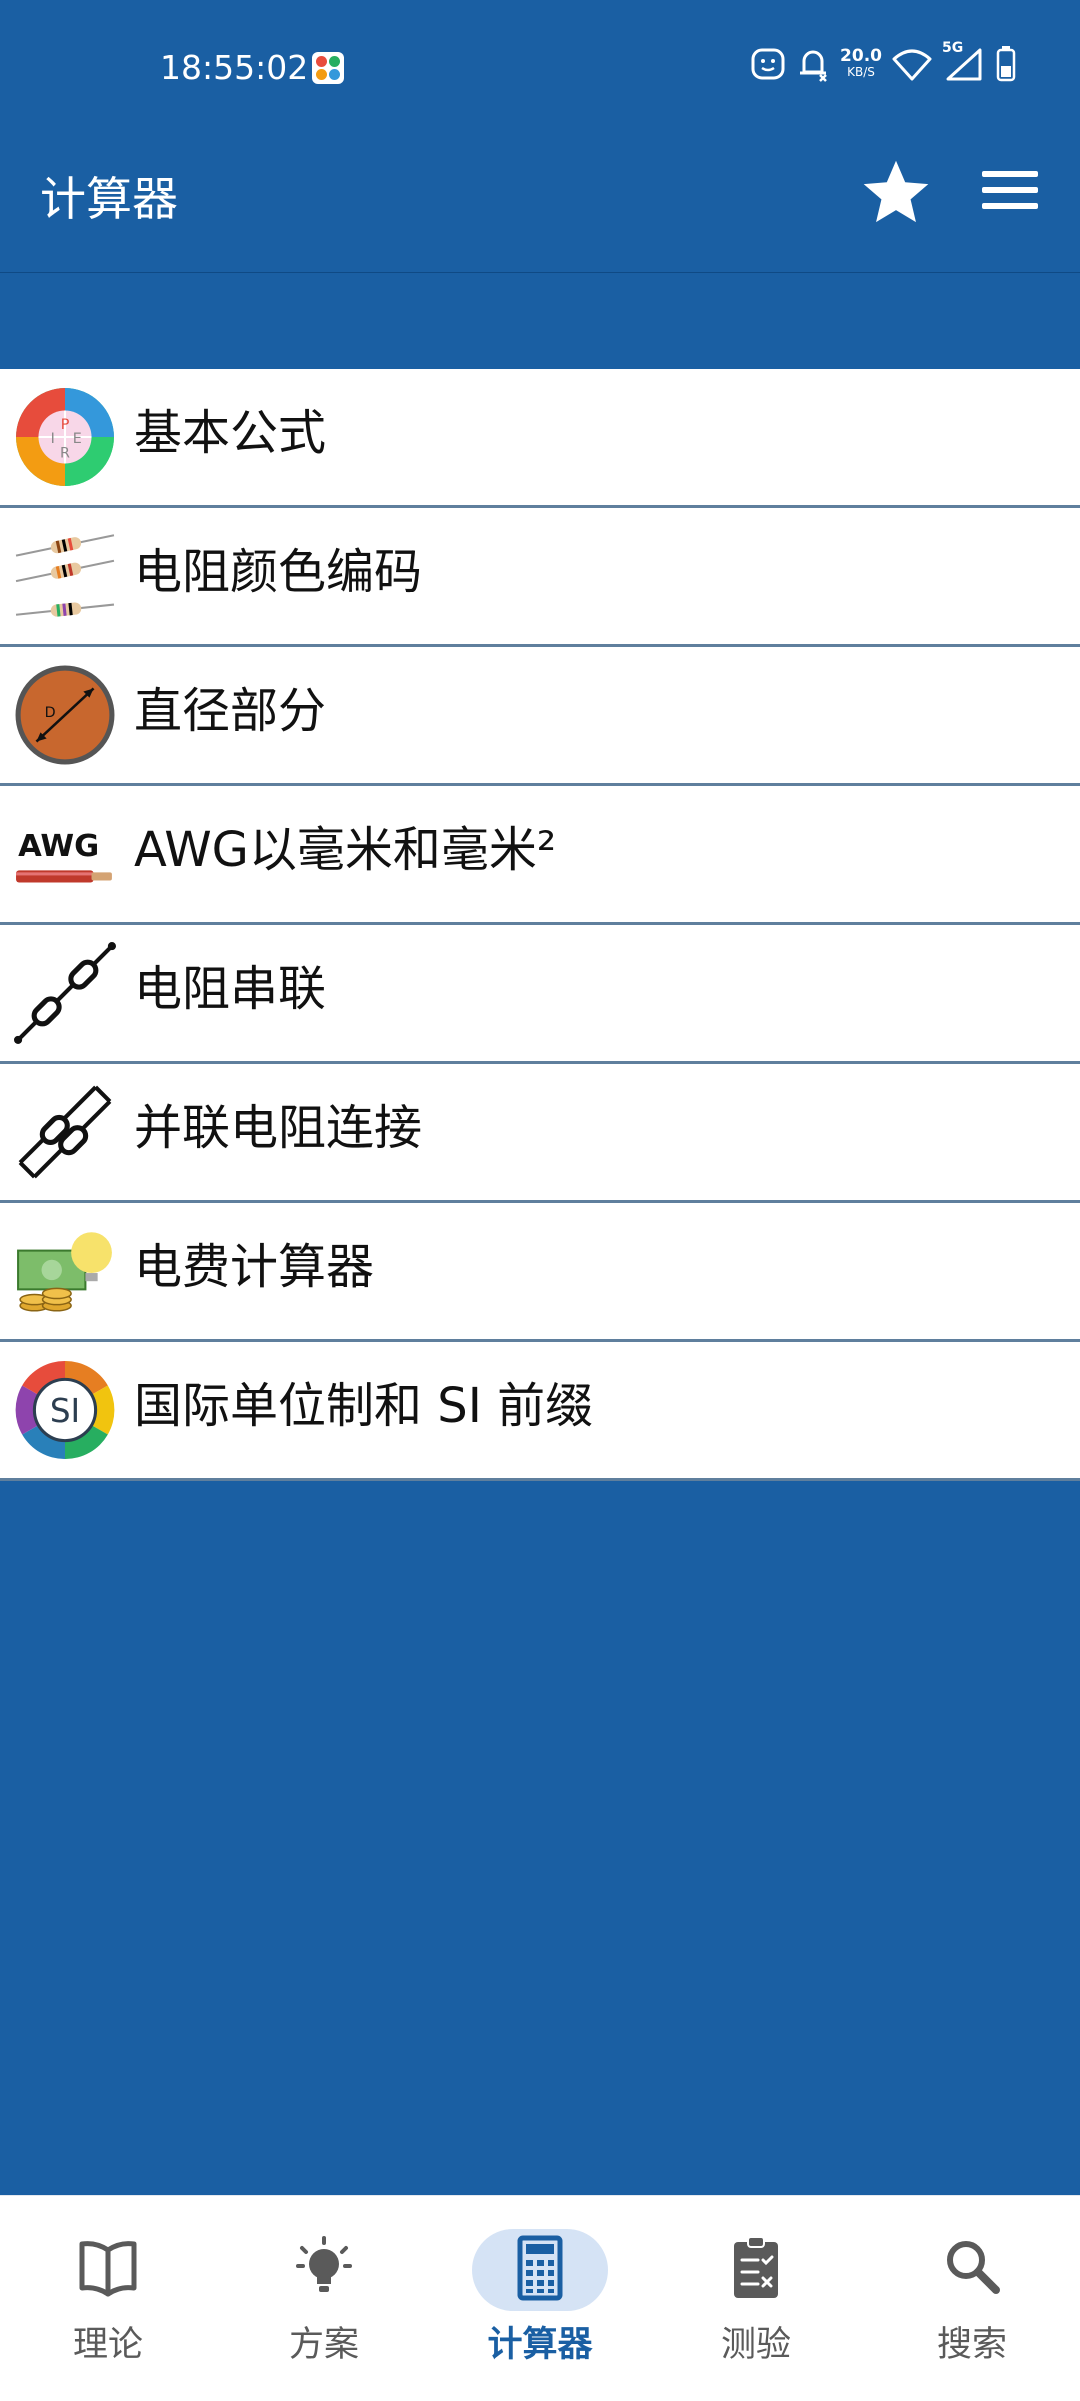 The image size is (1080, 2401). I want to click on nav-item-search: 搜索, so click(972, 2298).